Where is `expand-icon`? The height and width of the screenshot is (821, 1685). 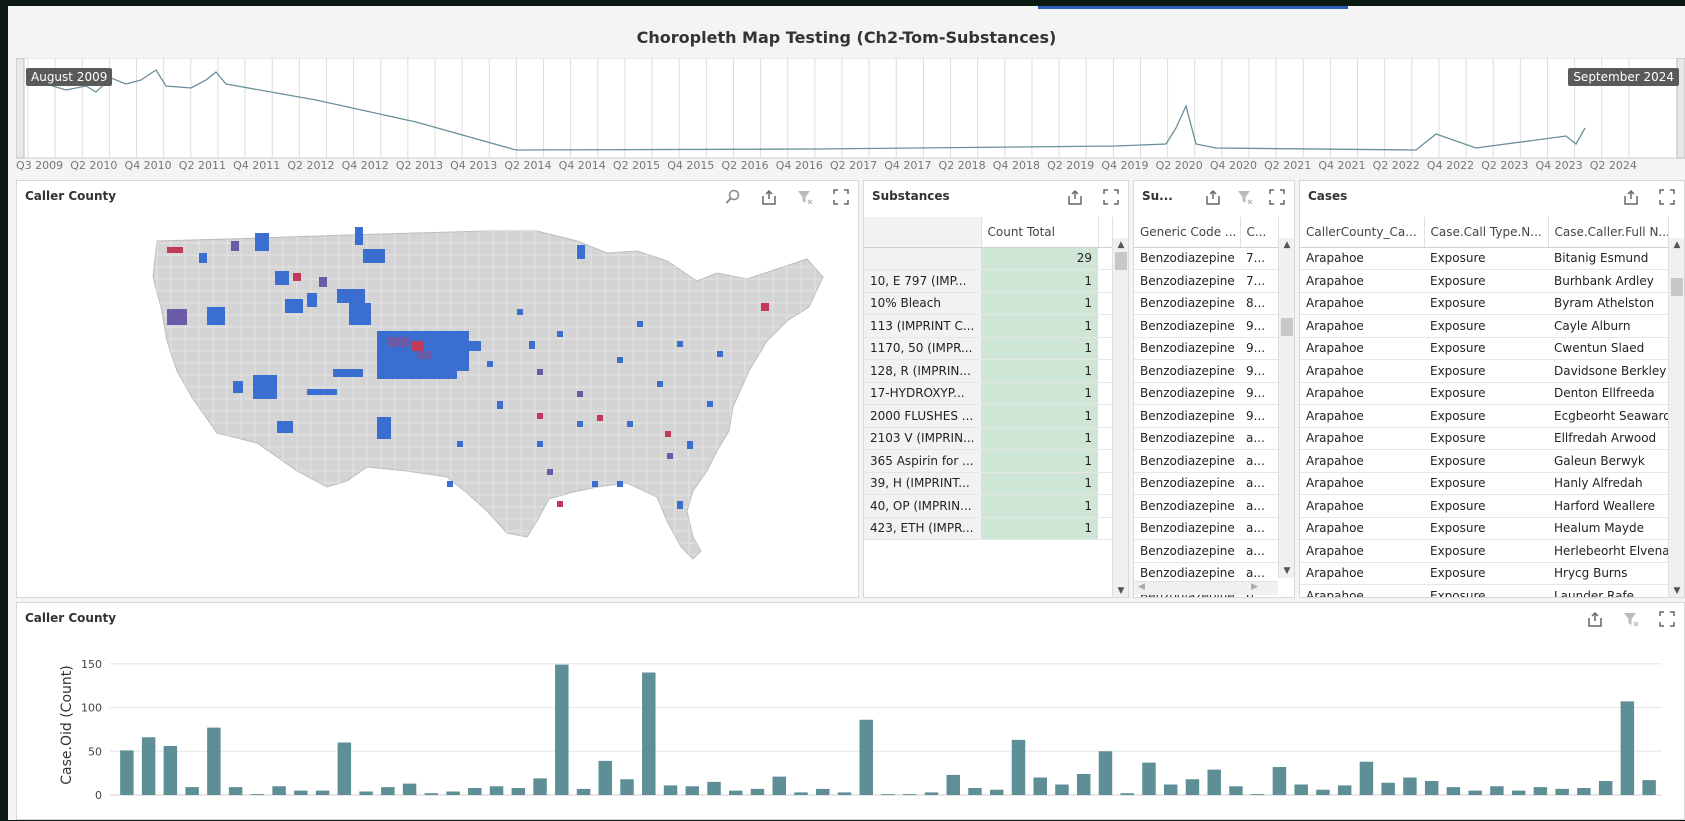
expand-icon is located at coordinates (1667, 197).